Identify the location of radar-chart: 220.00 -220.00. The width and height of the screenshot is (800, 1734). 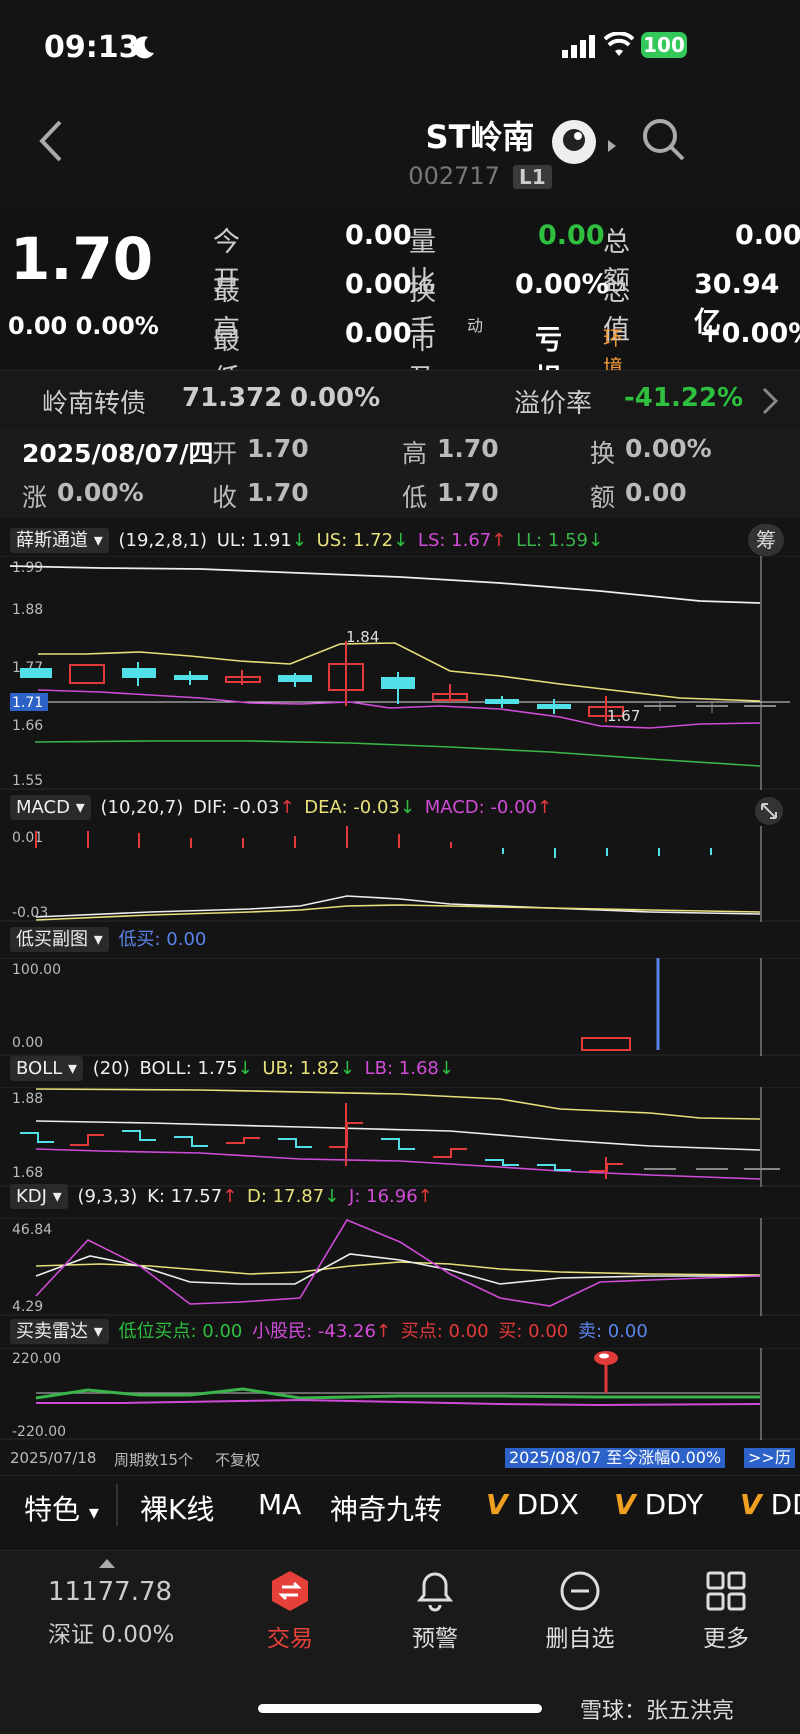
(400, 1394).